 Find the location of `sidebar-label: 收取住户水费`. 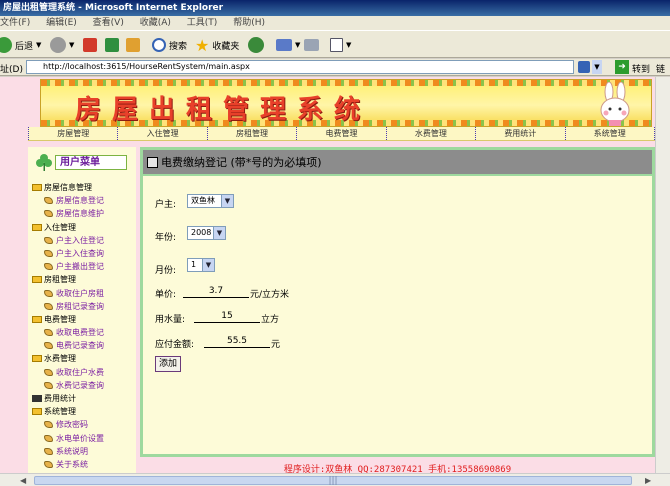

sidebar-label: 收取住户水费 is located at coordinates (80, 372).